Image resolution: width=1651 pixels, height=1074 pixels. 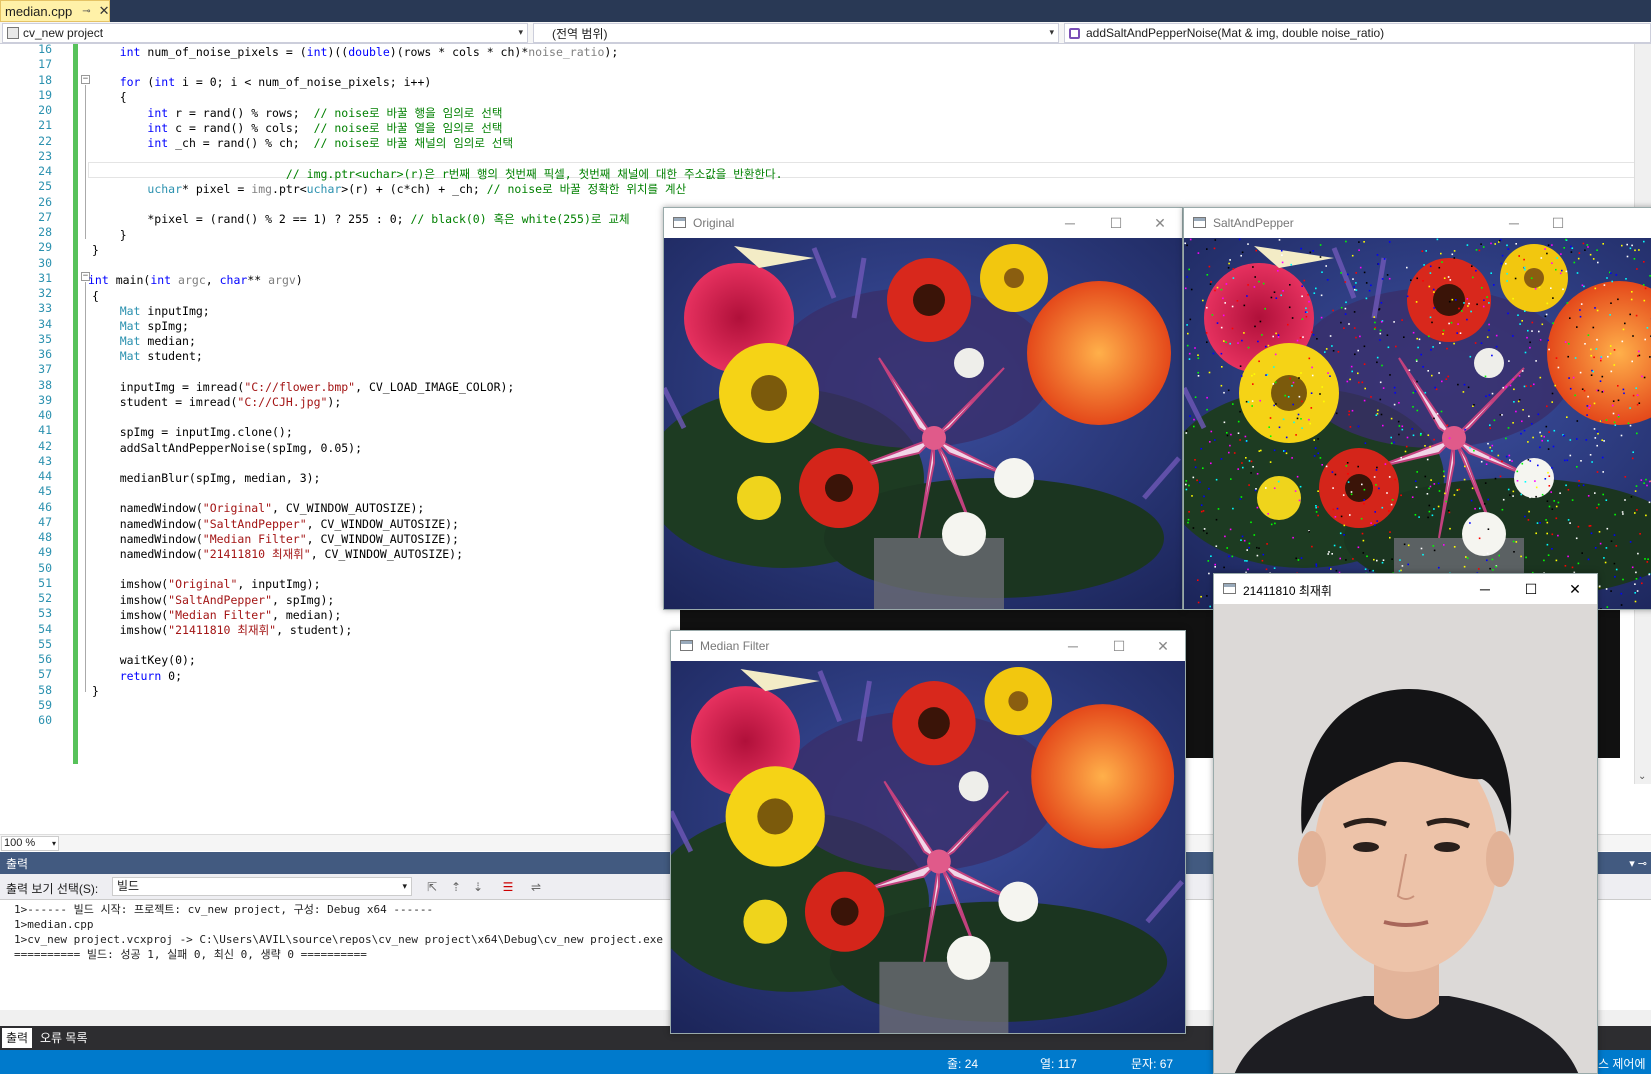 What do you see at coordinates (923, 223) in the screenshot?
I see `window-titlebar: Original ─ ☐ ✕` at bounding box center [923, 223].